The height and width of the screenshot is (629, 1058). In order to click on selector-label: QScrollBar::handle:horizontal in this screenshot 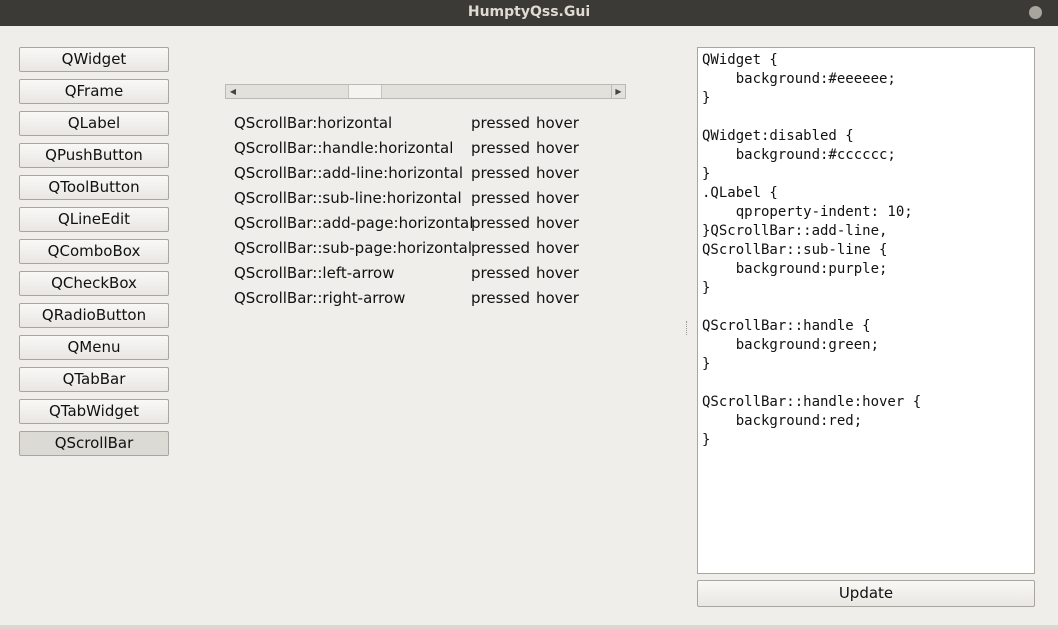, I will do `click(344, 148)`.